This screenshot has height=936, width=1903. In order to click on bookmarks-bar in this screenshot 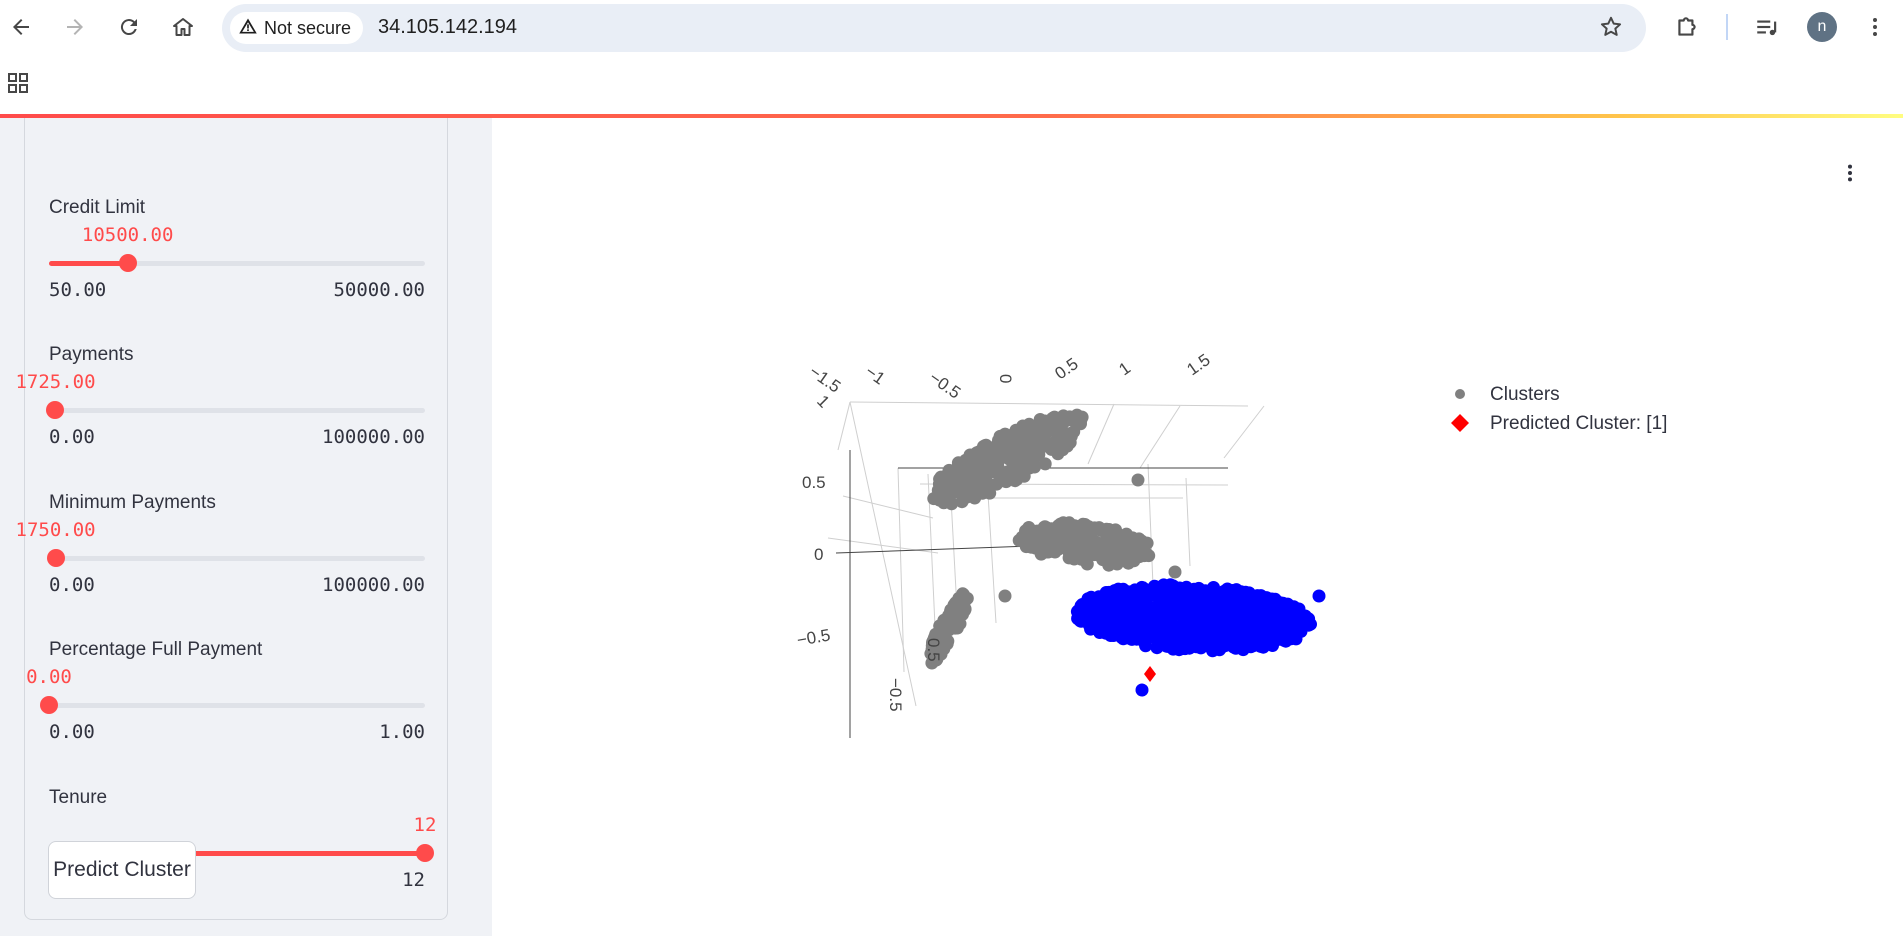, I will do `click(951, 85)`.